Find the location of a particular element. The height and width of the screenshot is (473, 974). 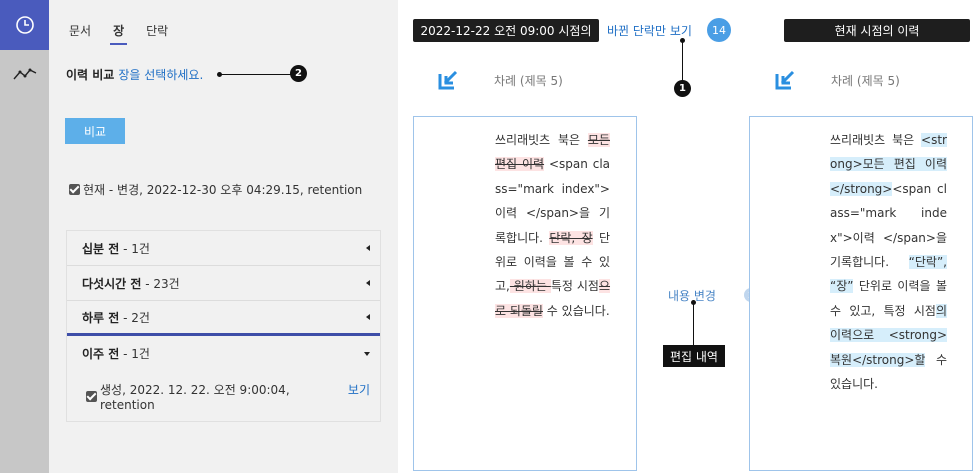

line-chart-icon is located at coordinates (24, 74).